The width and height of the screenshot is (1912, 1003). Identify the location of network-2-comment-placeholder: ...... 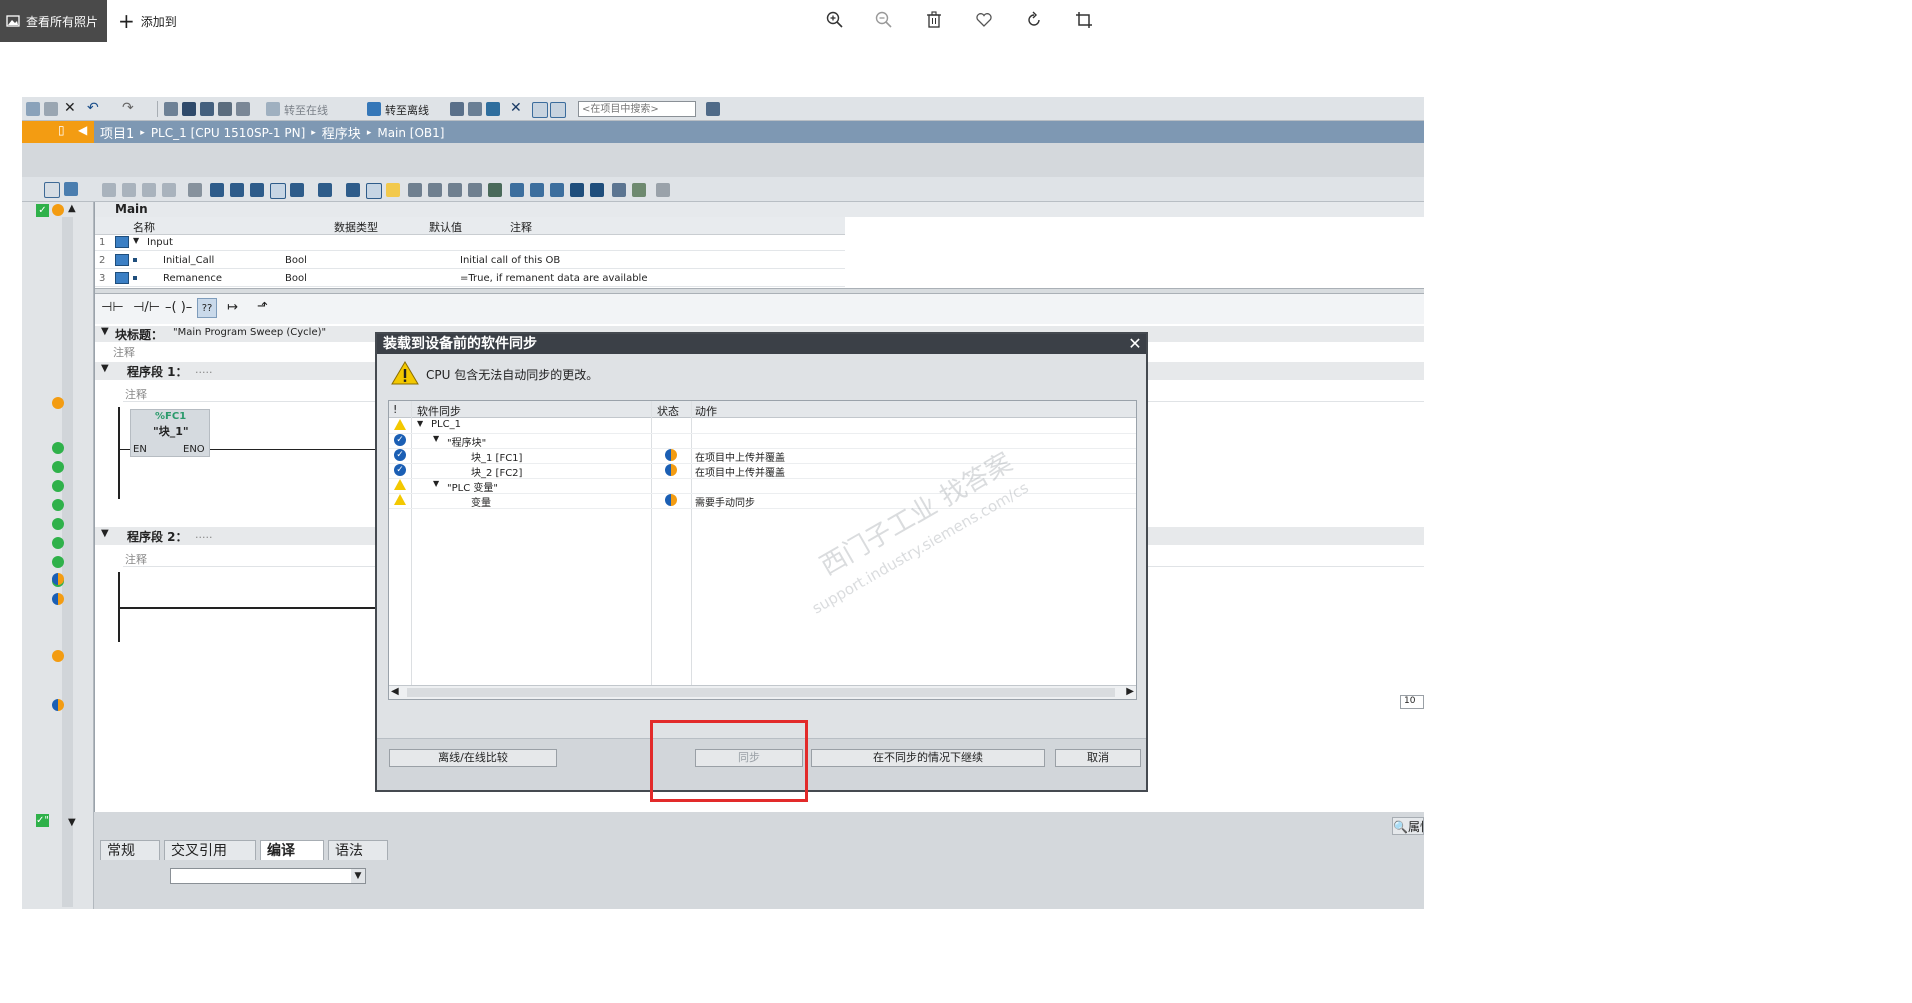
(203, 534).